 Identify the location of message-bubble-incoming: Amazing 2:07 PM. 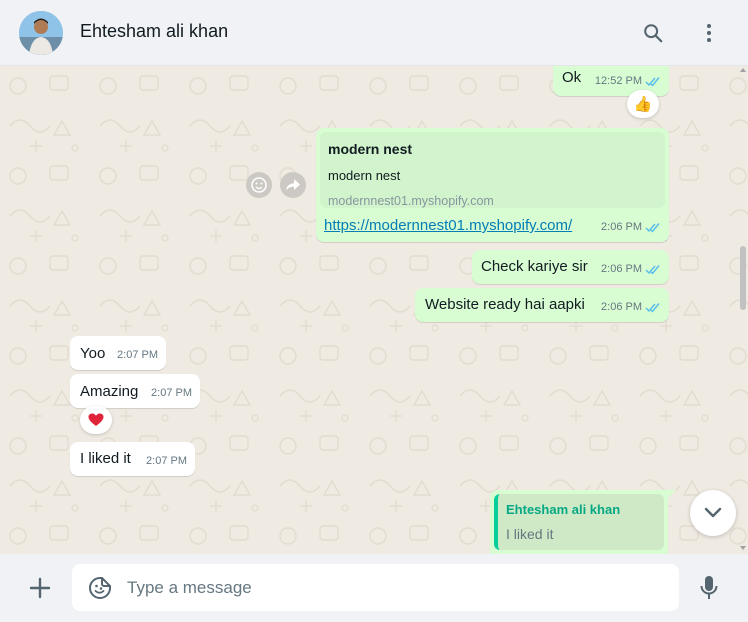
(135, 391).